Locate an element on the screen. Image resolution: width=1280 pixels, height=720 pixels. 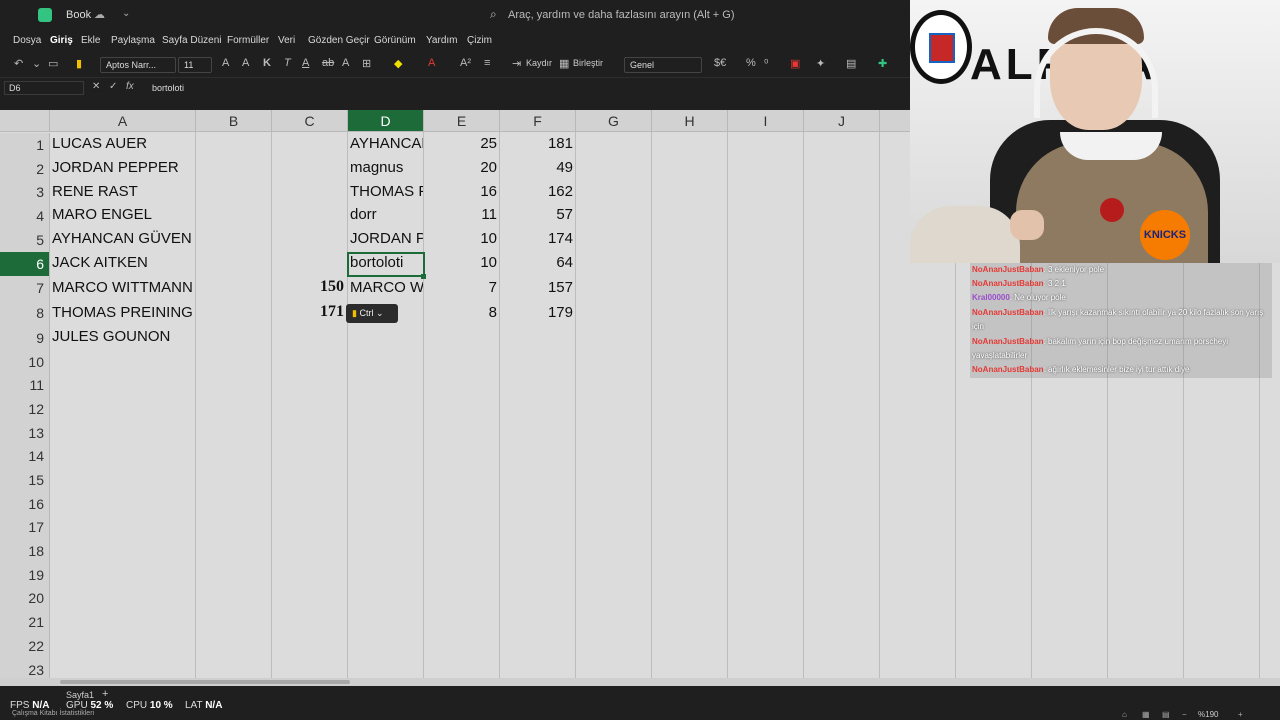
select-all-corner is located at coordinates (25, 121).